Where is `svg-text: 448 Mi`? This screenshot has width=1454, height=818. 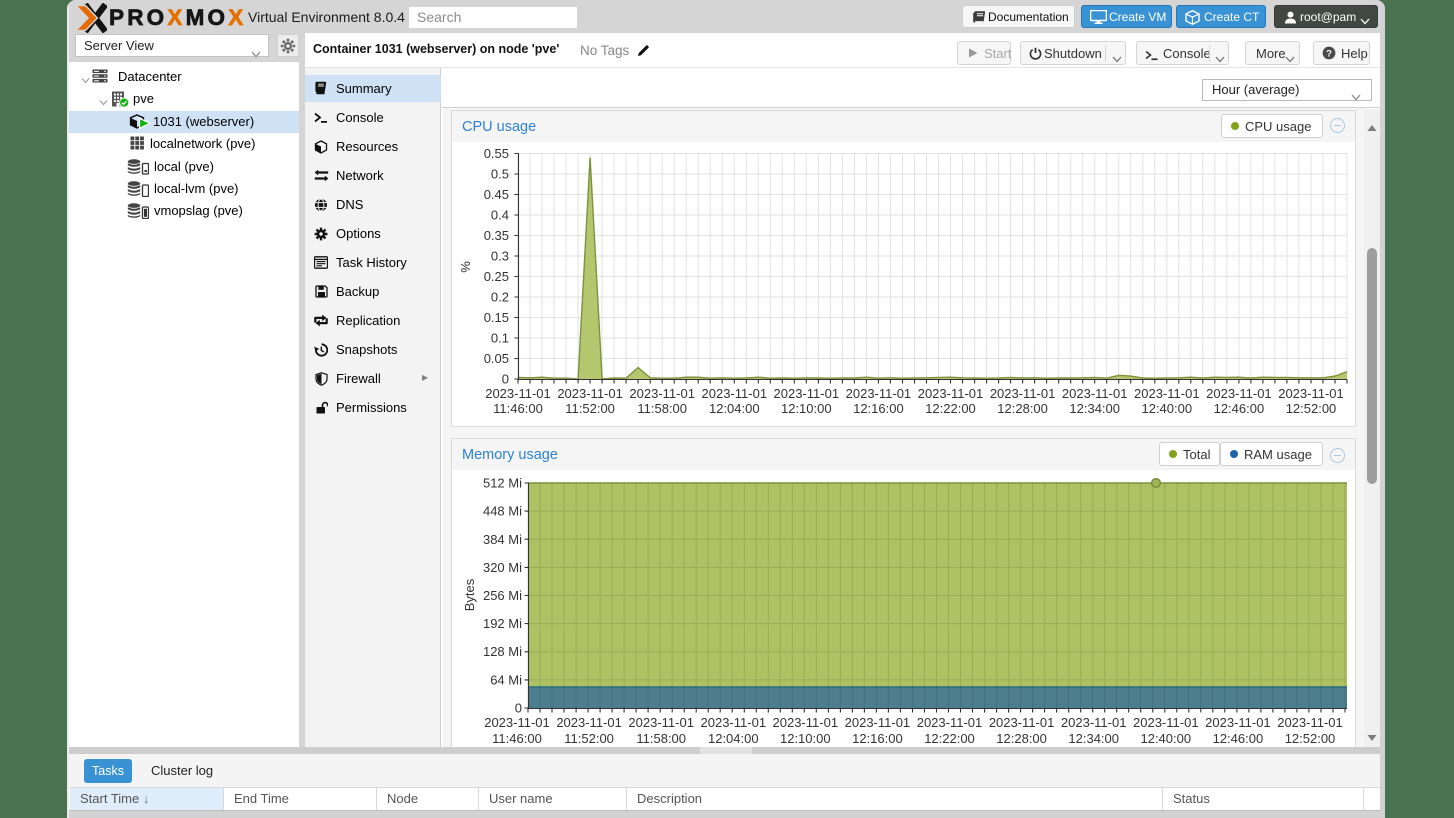 svg-text: 448 Mi is located at coordinates (502, 511).